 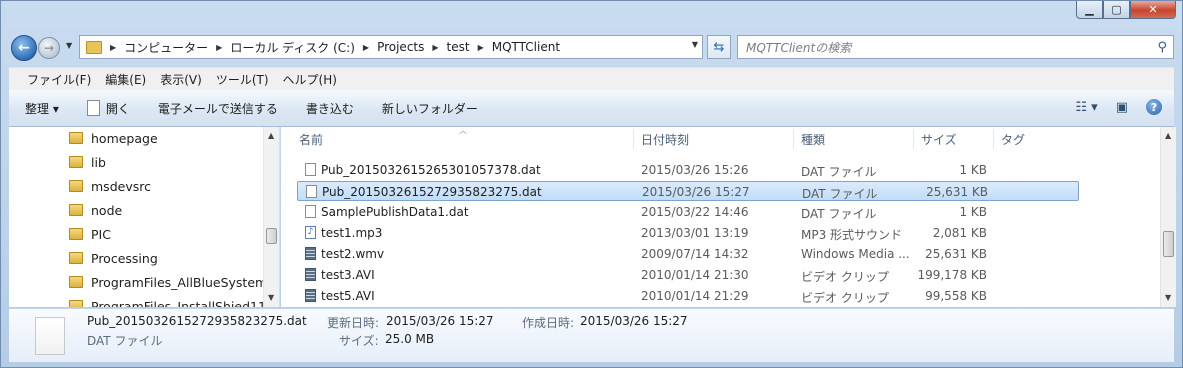 I want to click on file-name: SamplePublishData1.dat, so click(x=395, y=212).